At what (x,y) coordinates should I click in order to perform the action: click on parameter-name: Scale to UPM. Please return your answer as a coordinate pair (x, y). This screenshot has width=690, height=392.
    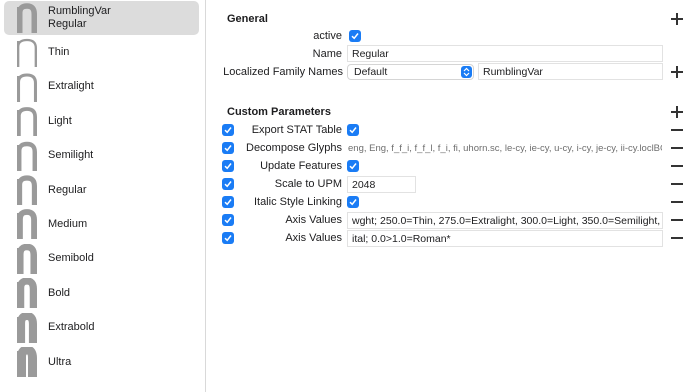
    Looking at the image, I should click on (308, 184).